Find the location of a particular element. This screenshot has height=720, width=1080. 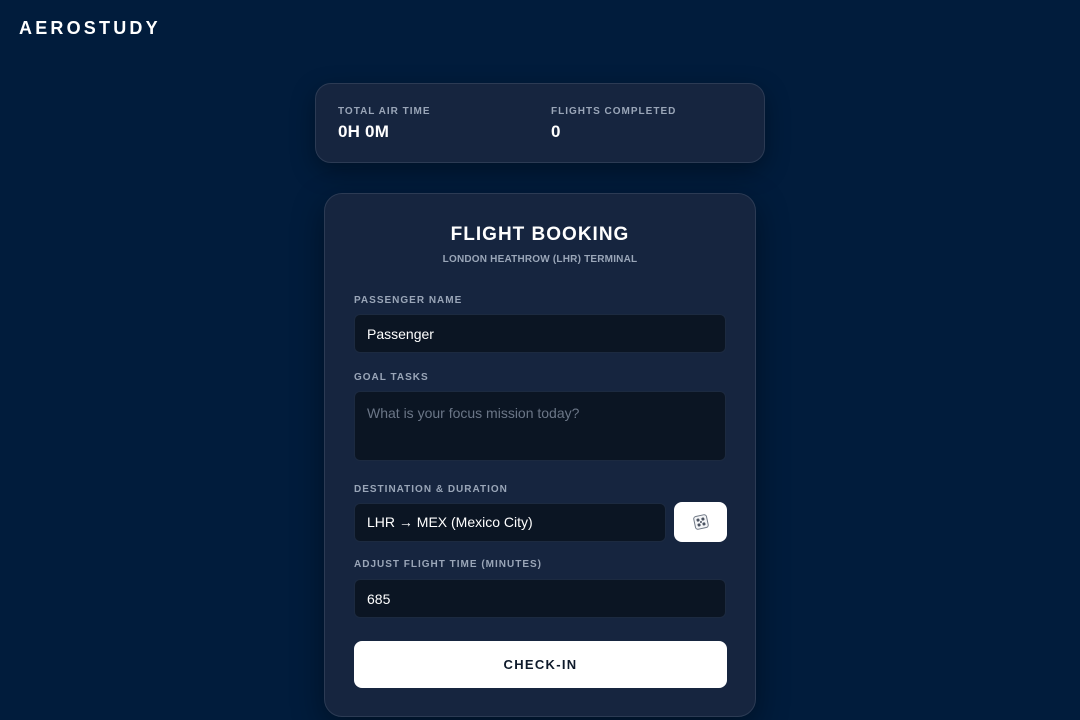

goal-tasks-textarea is located at coordinates (540, 426).